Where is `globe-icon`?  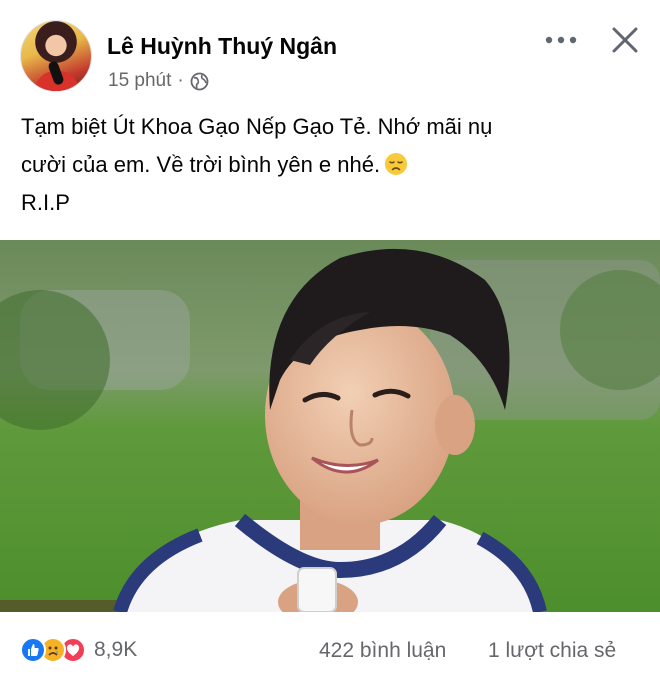 globe-icon is located at coordinates (199, 81).